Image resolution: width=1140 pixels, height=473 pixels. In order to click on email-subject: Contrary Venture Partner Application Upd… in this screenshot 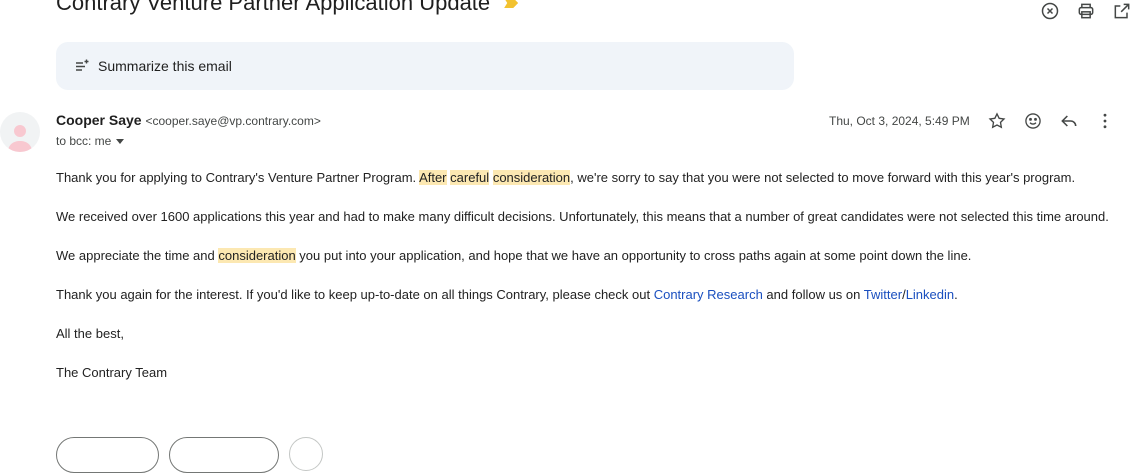, I will do `click(287, 8)`.